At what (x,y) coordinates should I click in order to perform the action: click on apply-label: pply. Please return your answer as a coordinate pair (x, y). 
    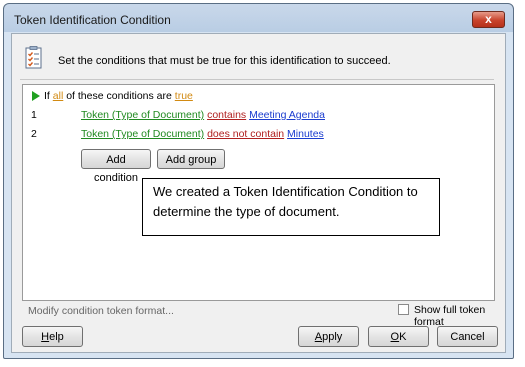
    Looking at the image, I should click on (332, 337).